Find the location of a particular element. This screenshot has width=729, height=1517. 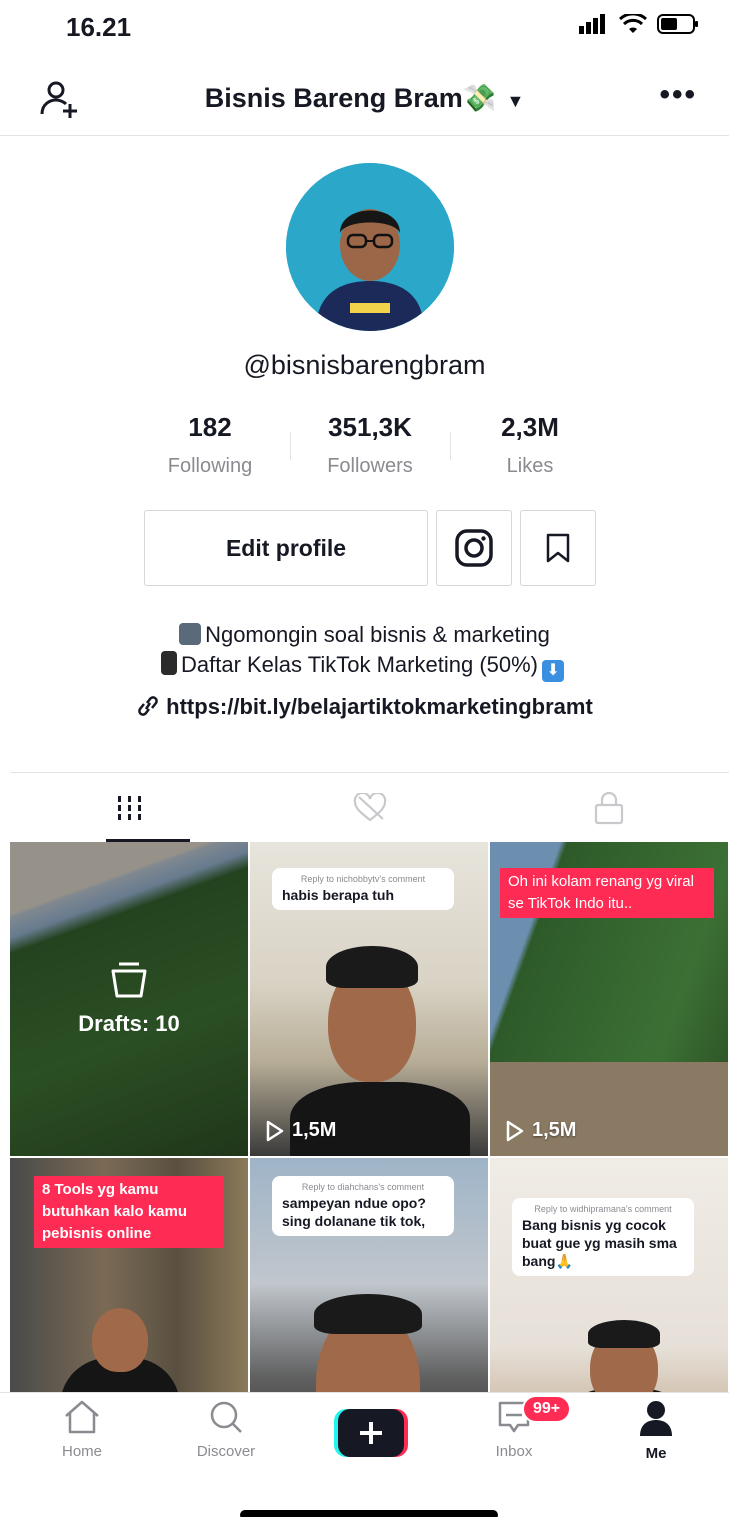

avatar is located at coordinates (370, 247).